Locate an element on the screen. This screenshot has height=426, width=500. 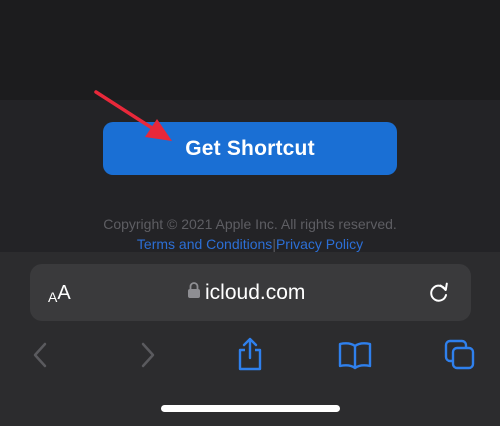
text-size-small-label: A is located at coordinates (53, 297).